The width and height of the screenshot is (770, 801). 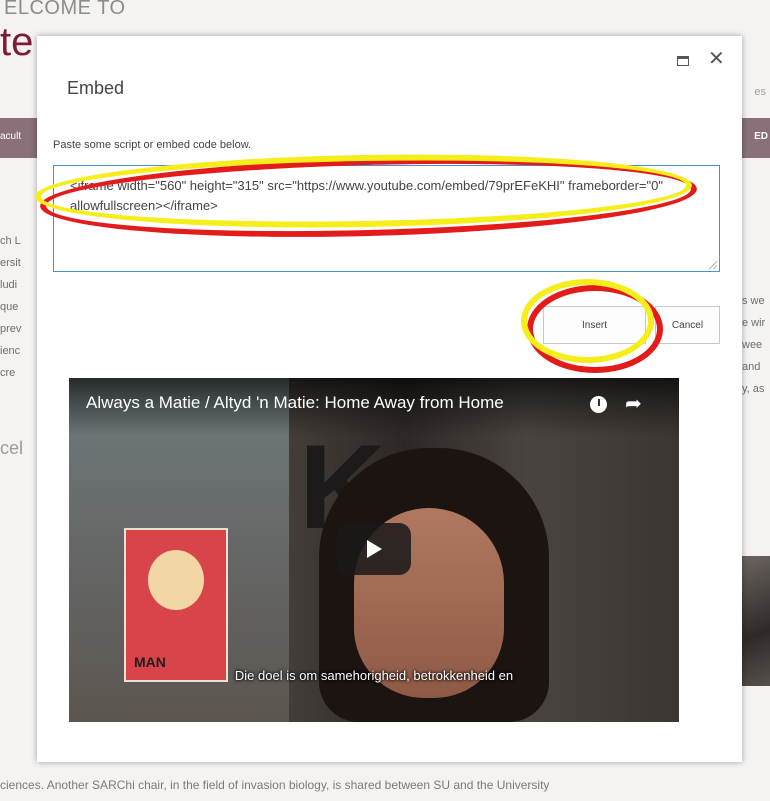 I want to click on embed-instruction: Paste some script or embed code below., so click(x=152, y=145).